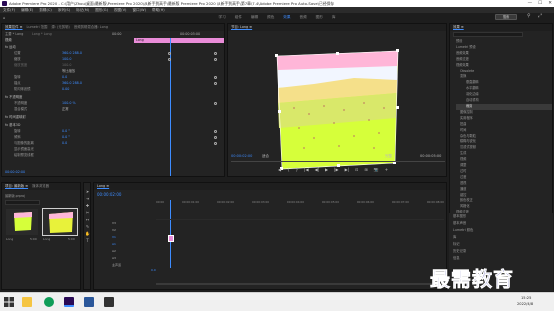  I want to click on tab-effect-controls: 效果控件 ≡, so click(13, 27).